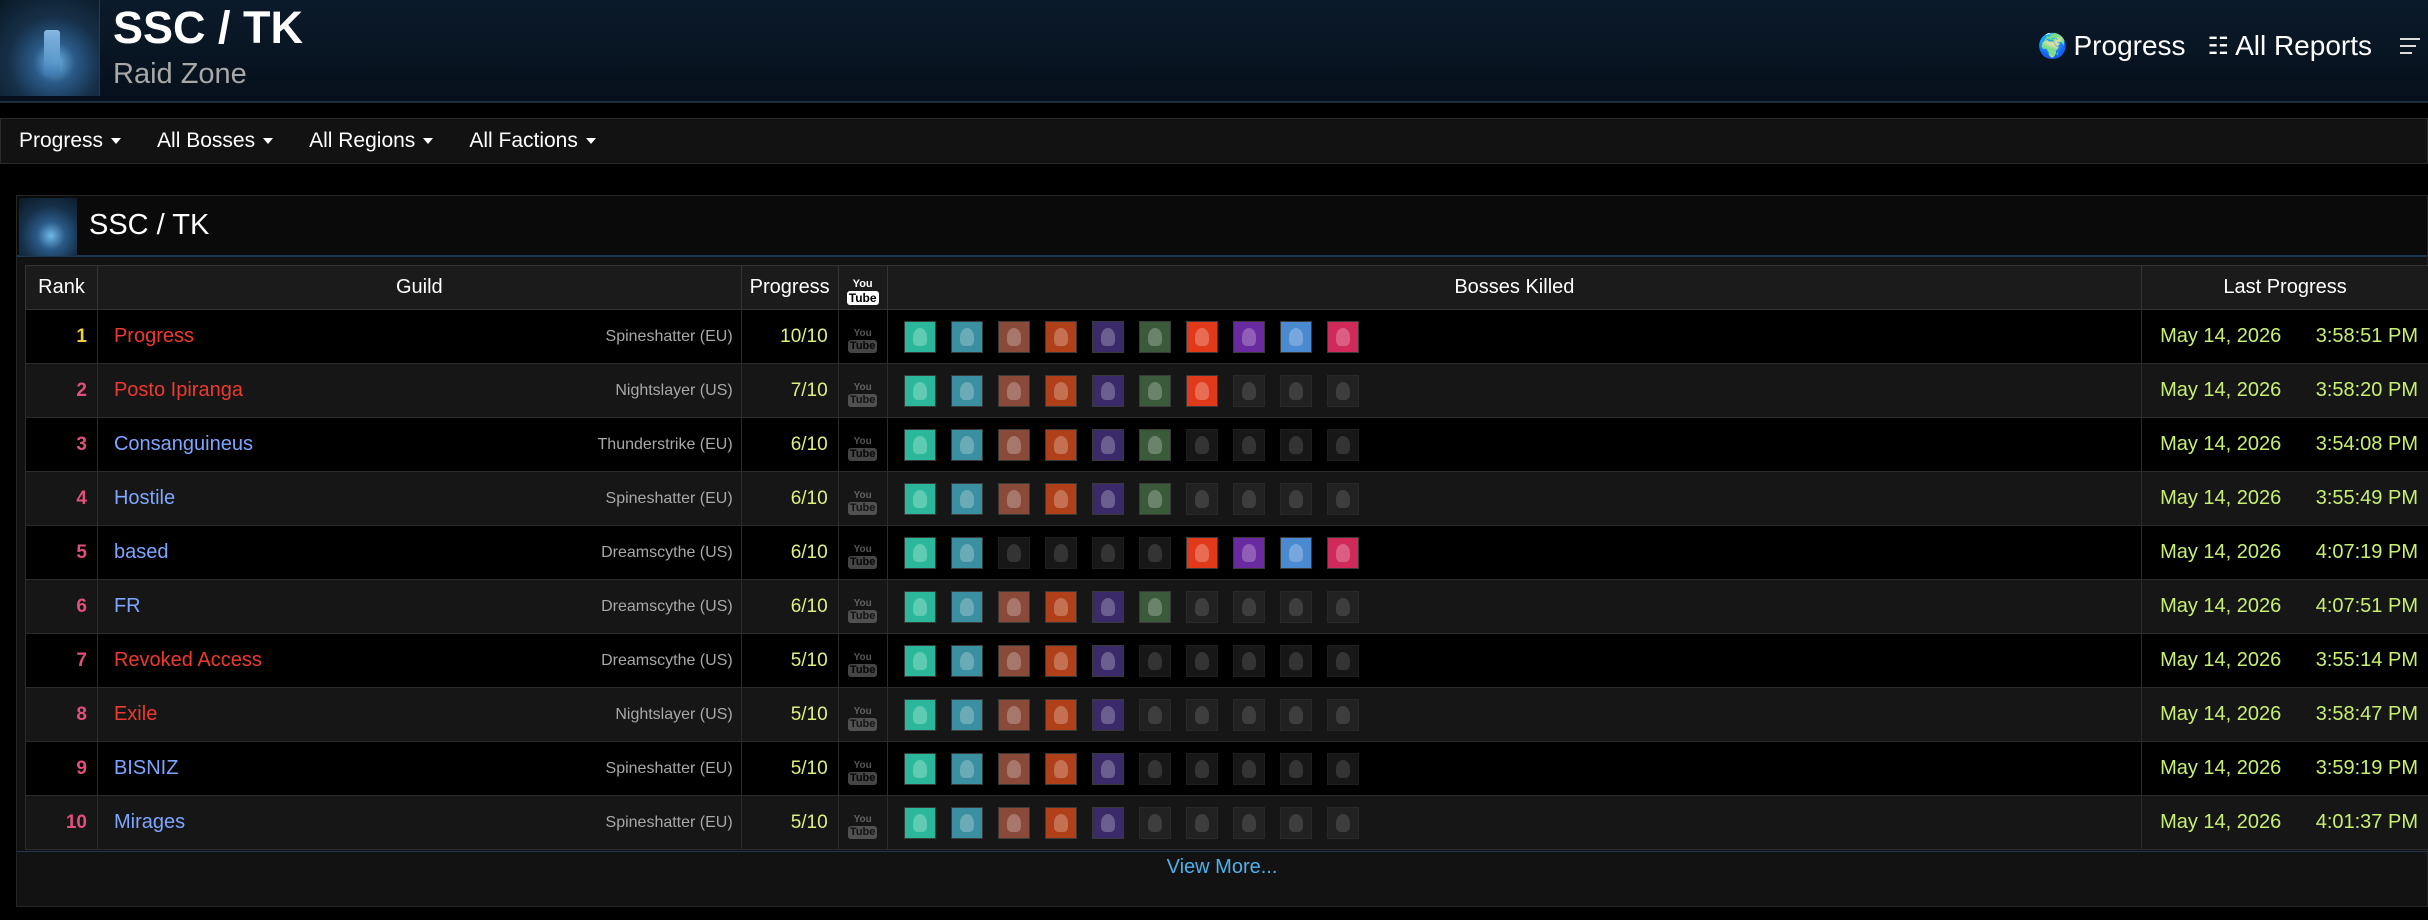 This screenshot has height=920, width=2428. Describe the element at coordinates (141, 552) in the screenshot. I see `guild-link: based` at that location.